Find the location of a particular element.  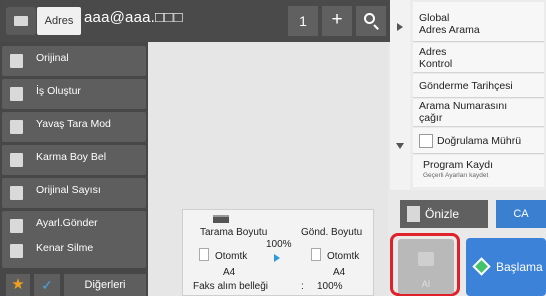

original-count-icon is located at coordinates (16, 193).